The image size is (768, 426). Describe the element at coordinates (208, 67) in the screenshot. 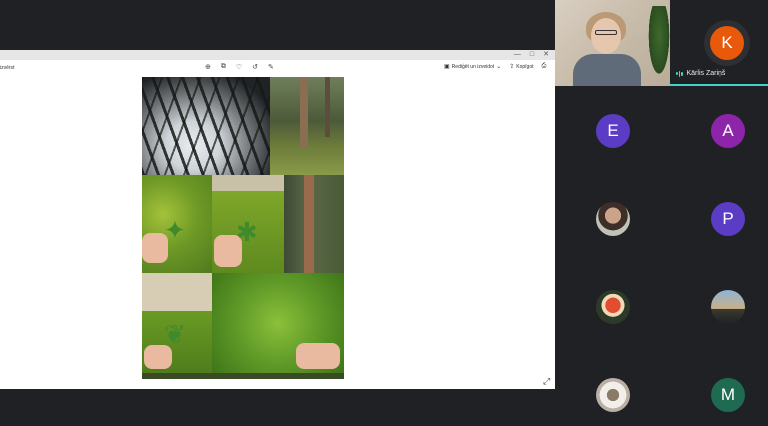

I see `zoom-in-icon: ⊕` at that location.